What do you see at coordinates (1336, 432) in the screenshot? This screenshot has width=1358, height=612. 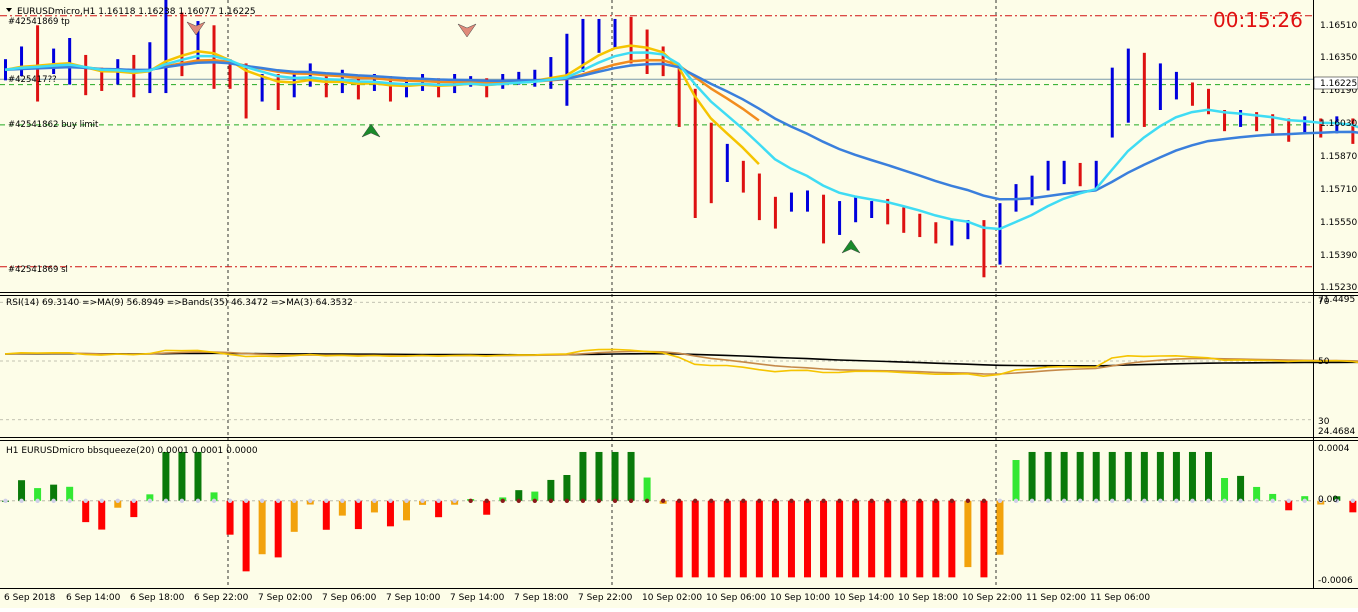 I see `rsi-tick: 24.4684` at bounding box center [1336, 432].